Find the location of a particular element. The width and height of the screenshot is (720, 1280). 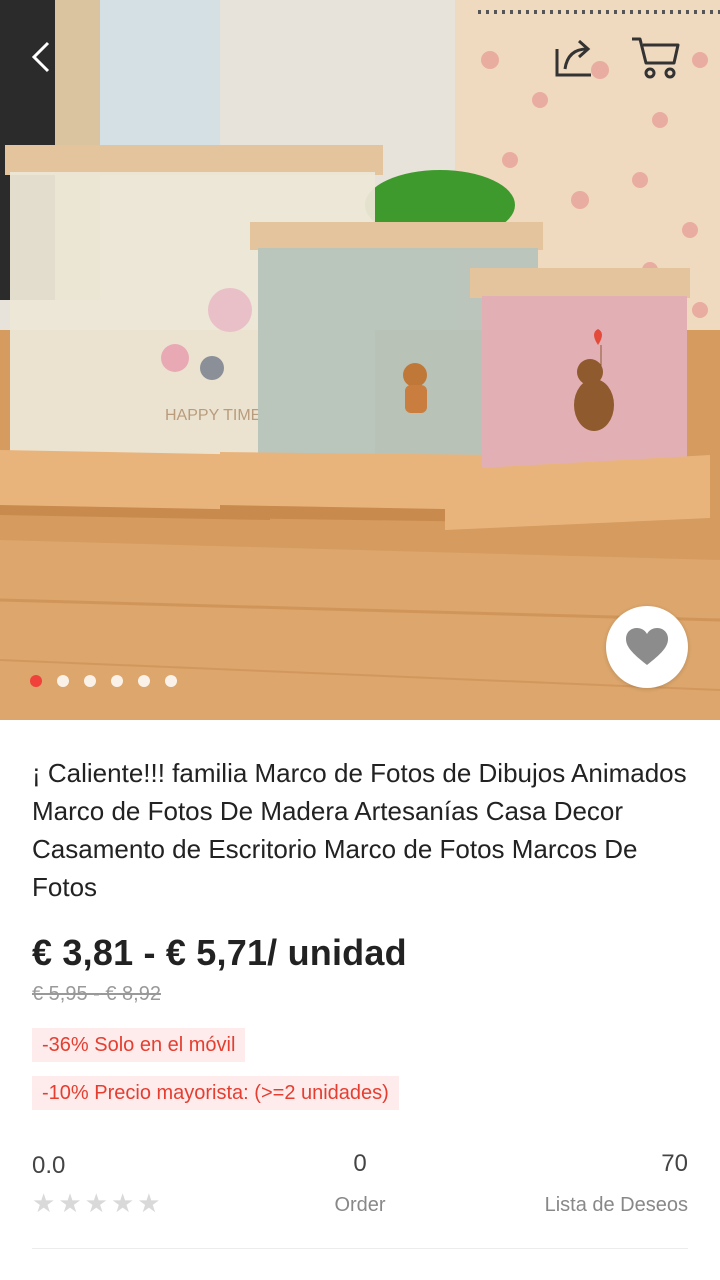

wishlist-button is located at coordinates (647, 647).